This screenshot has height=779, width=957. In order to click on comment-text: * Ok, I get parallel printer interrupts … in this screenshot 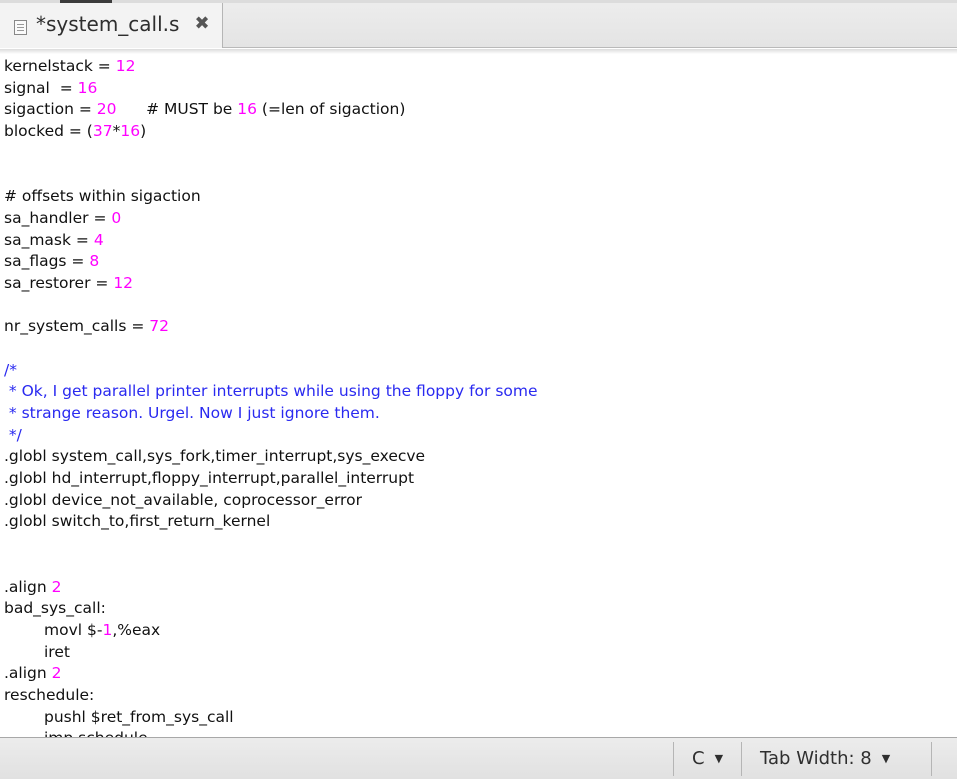, I will do `click(271, 391)`.